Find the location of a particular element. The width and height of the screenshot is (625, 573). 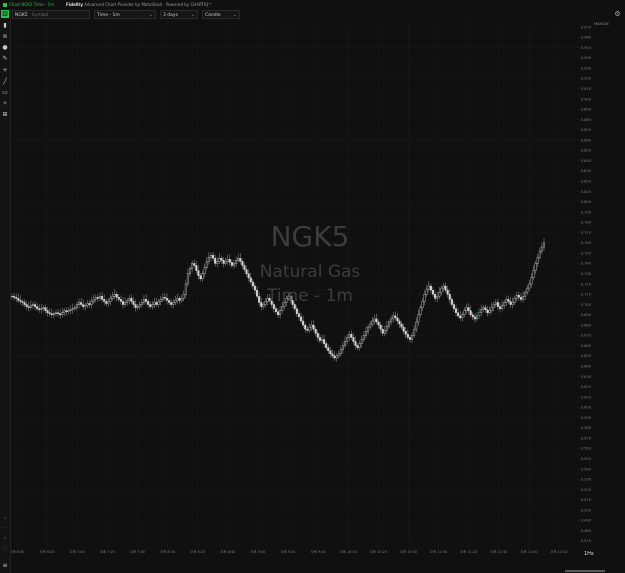

x-tick-label: 오후 9:00 is located at coordinates (257, 551).